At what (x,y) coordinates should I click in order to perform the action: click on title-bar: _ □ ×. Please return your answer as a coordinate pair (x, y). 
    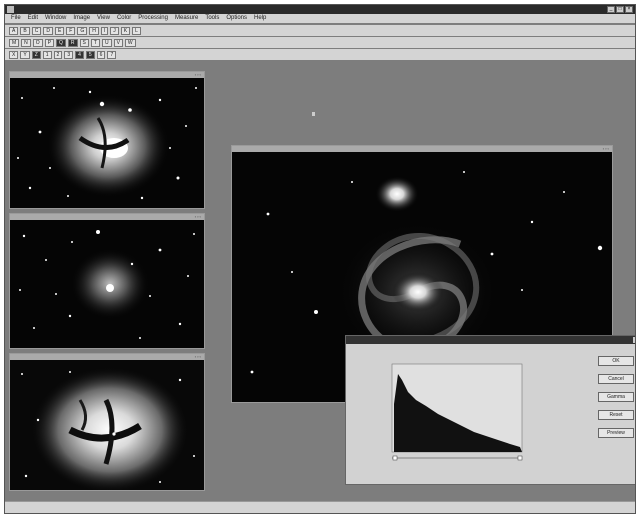
    Looking at the image, I should click on (320, 9).